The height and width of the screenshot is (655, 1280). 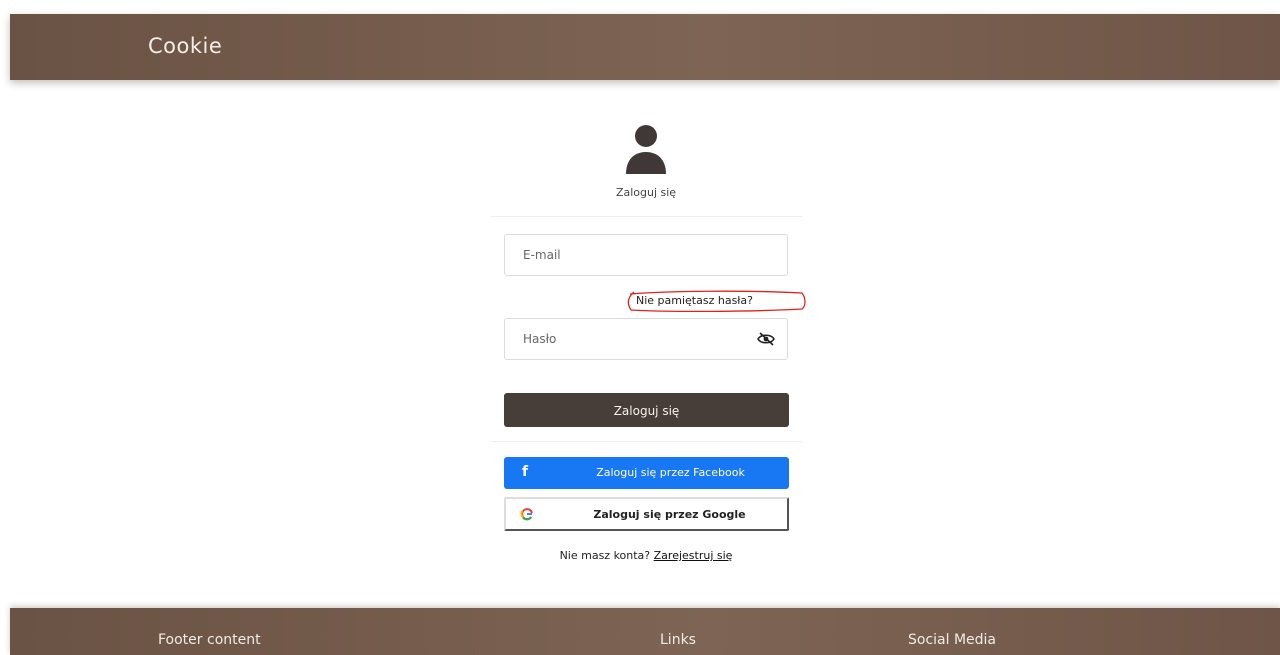 I want to click on register-prompt: Nie masz konta? Zarejestruj się, so click(x=646, y=555).